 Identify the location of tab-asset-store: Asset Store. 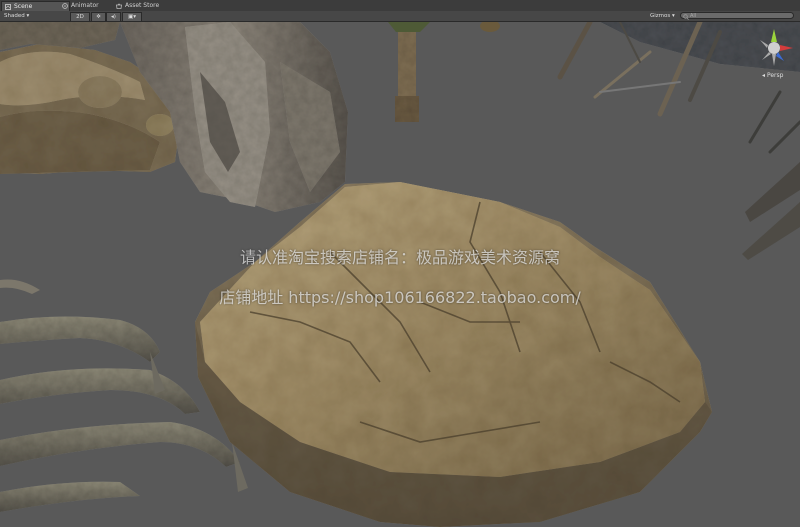
(149, 6).